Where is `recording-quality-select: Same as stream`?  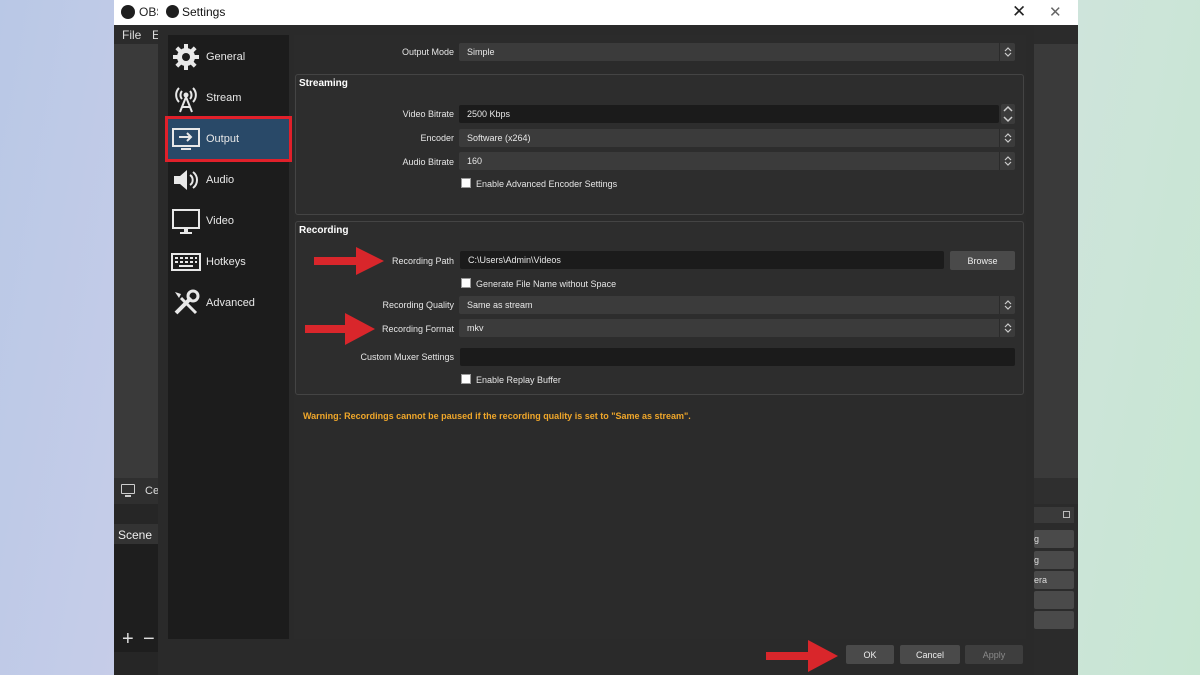
recording-quality-select: Same as stream is located at coordinates (737, 305).